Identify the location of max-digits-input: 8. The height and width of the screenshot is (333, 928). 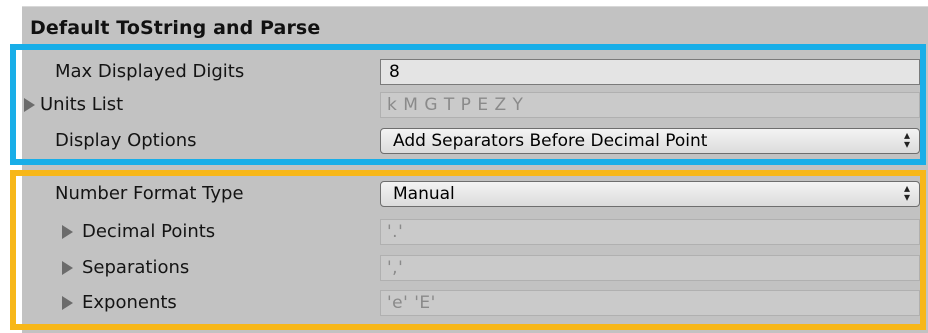
(650, 72).